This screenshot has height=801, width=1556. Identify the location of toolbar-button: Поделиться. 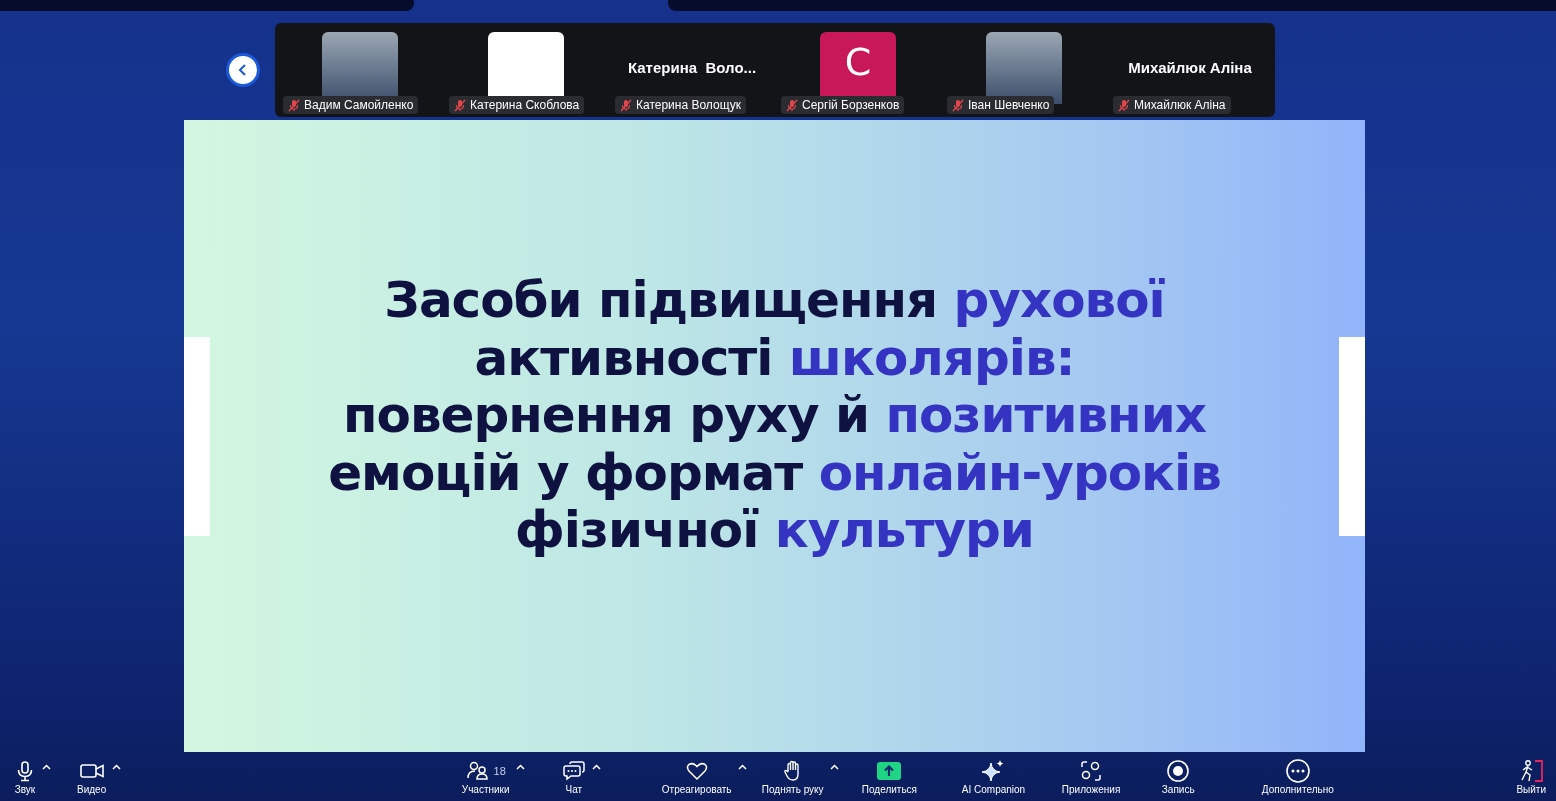
(889, 776).